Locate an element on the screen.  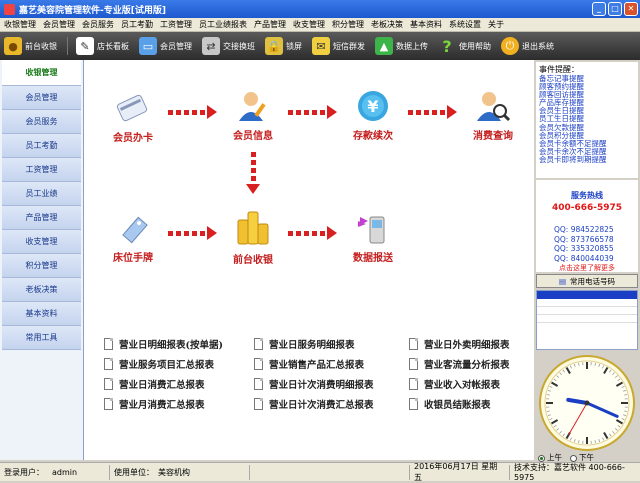
menu-income: 收支管理 is located at coordinates (309, 24).